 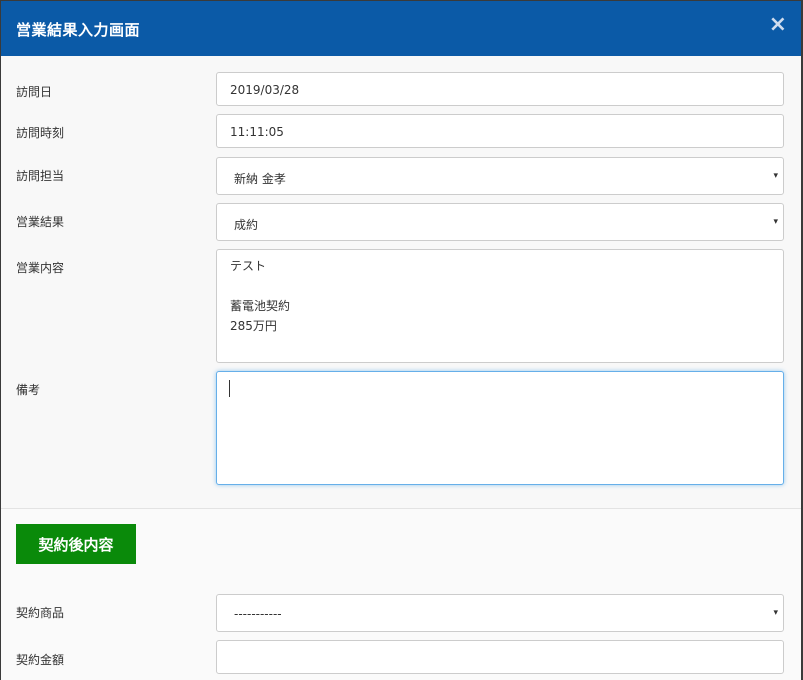 I want to click on contract-amount-input, so click(x=500, y=657).